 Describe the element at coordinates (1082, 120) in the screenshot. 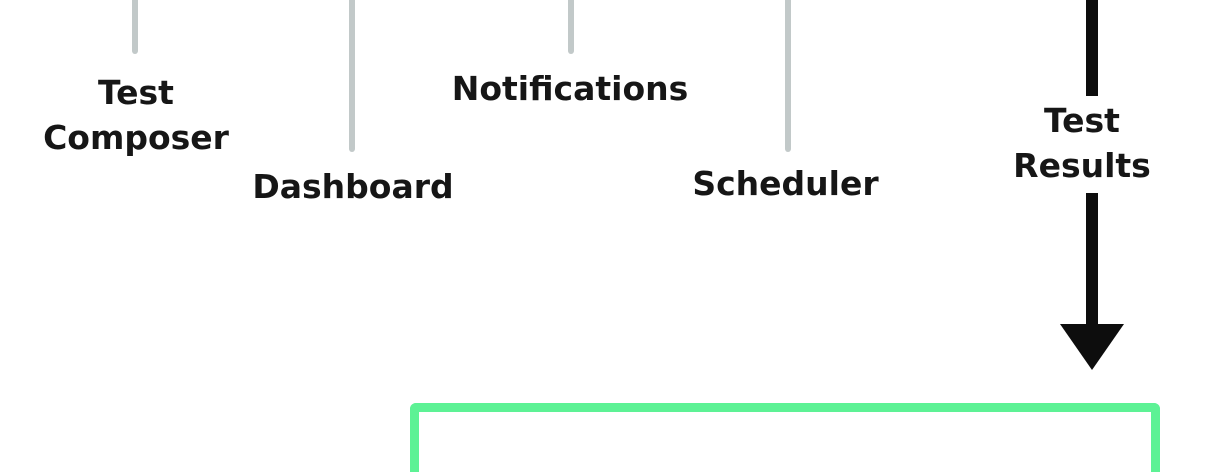

I see `node-test-results-line1: Test` at that location.